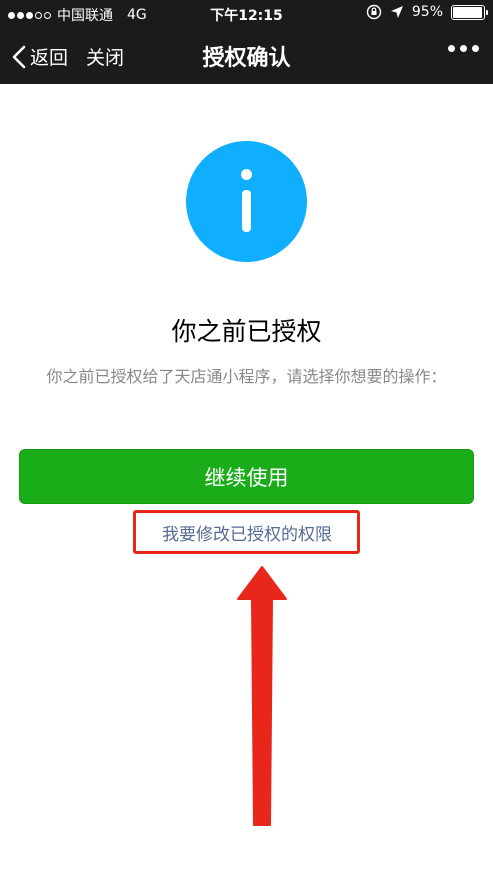 Image resolution: width=493 pixels, height=879 pixels. I want to click on continue-button: 继续使用, so click(246, 476).